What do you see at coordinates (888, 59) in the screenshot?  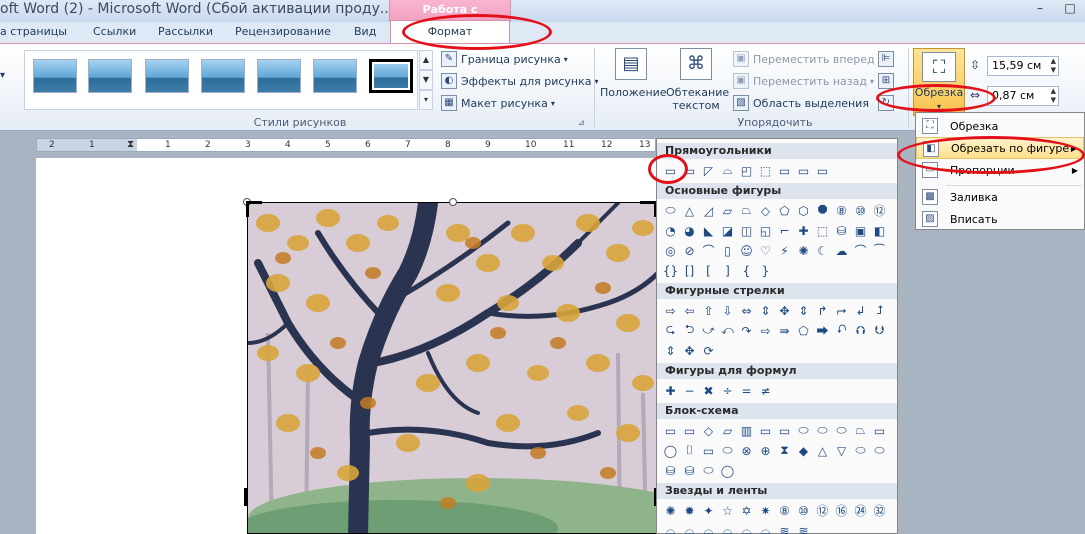 I see `align-button: ⊫` at bounding box center [888, 59].